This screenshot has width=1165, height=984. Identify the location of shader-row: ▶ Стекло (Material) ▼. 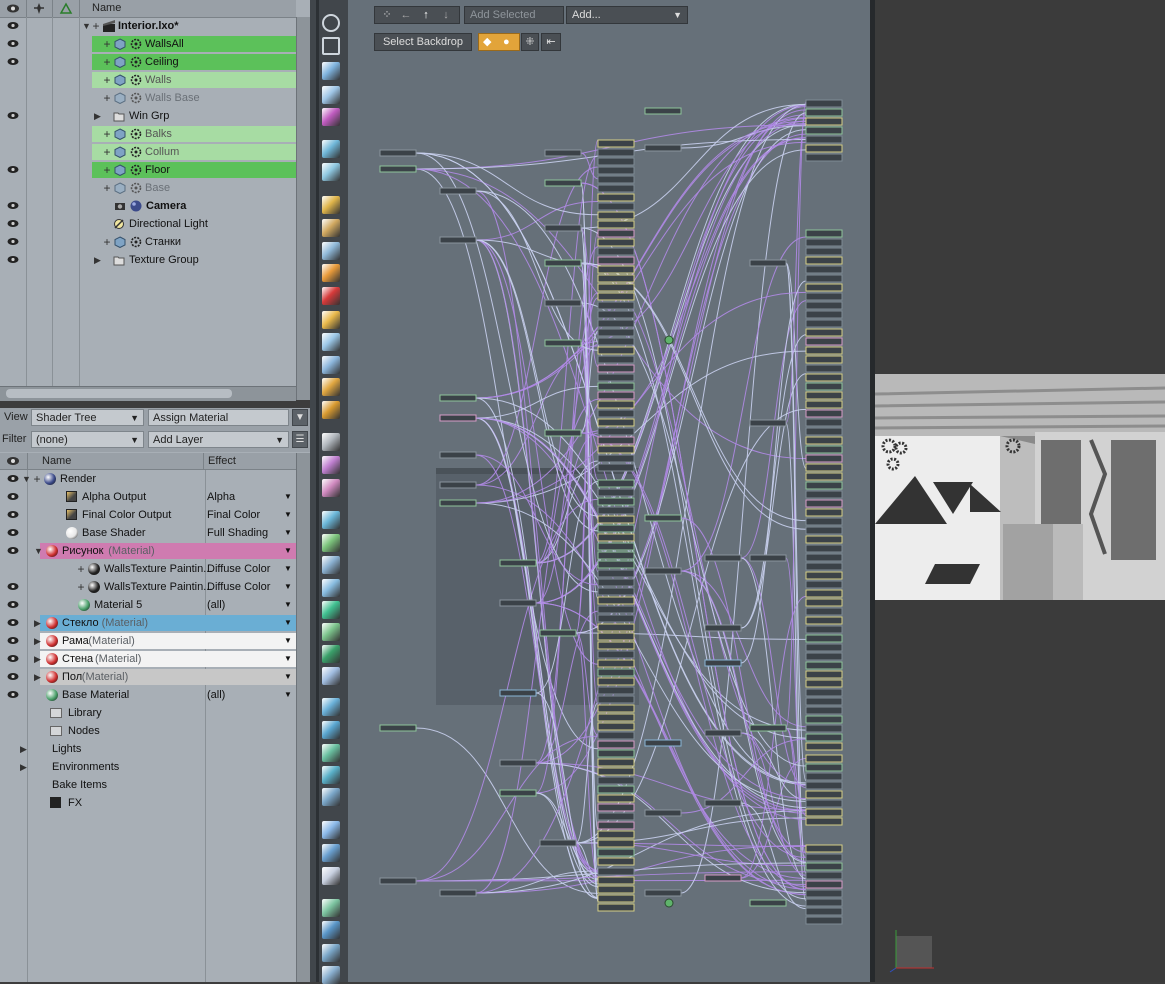
(148, 623).